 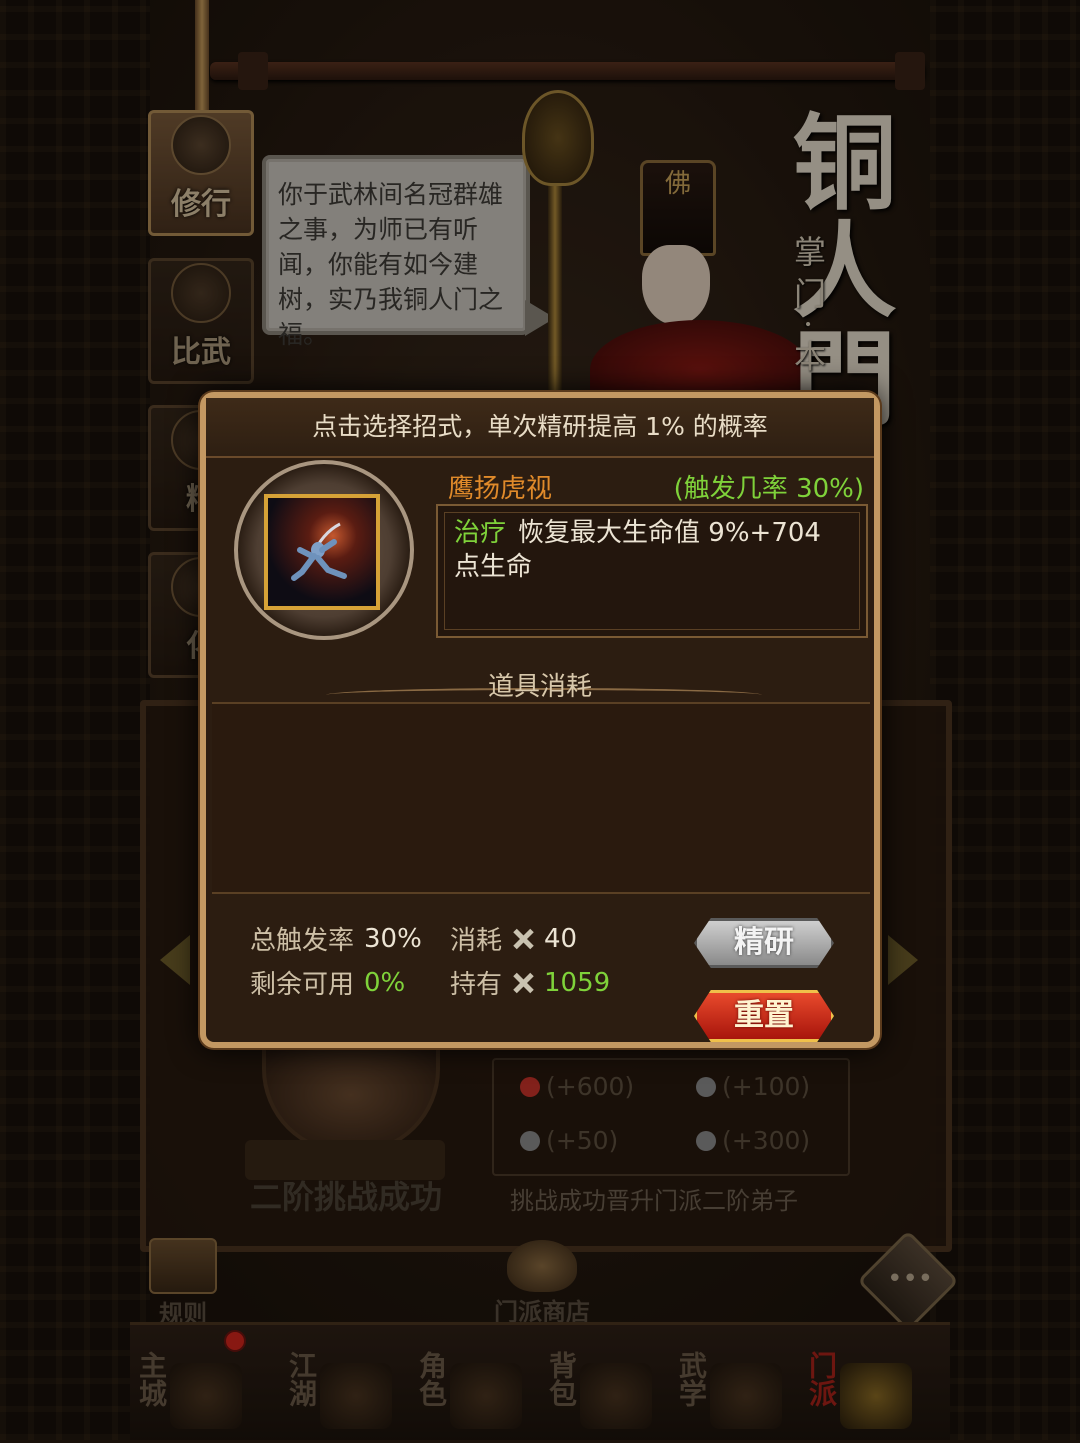 What do you see at coordinates (302, 985) in the screenshot?
I see `stat-label: 剩余可用` at bounding box center [302, 985].